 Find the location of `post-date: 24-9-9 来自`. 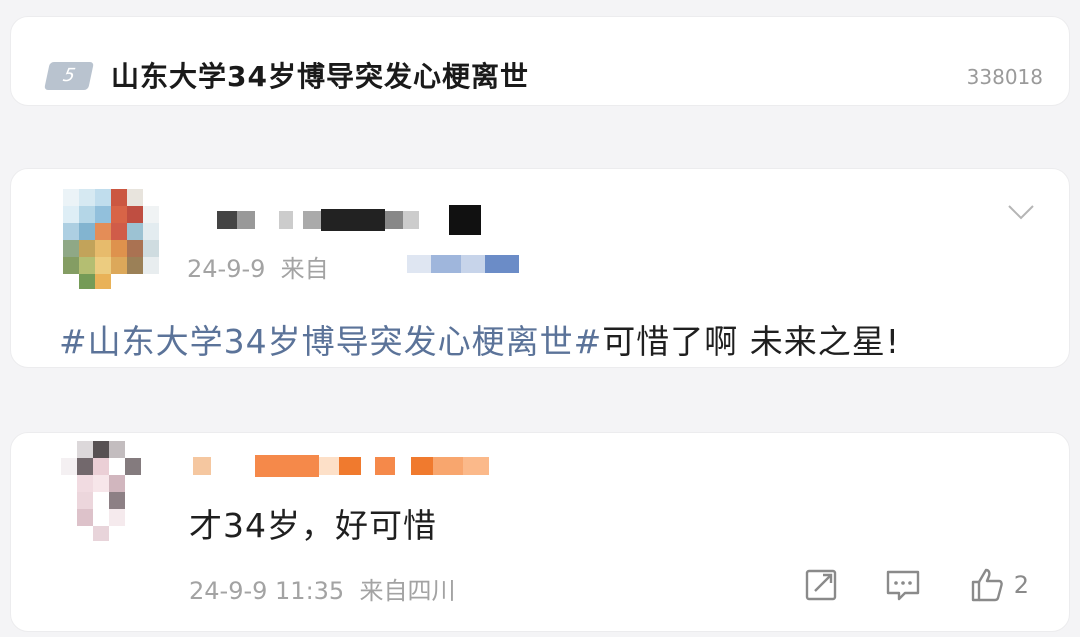

post-date: 24-9-9 来自 is located at coordinates (258, 269).